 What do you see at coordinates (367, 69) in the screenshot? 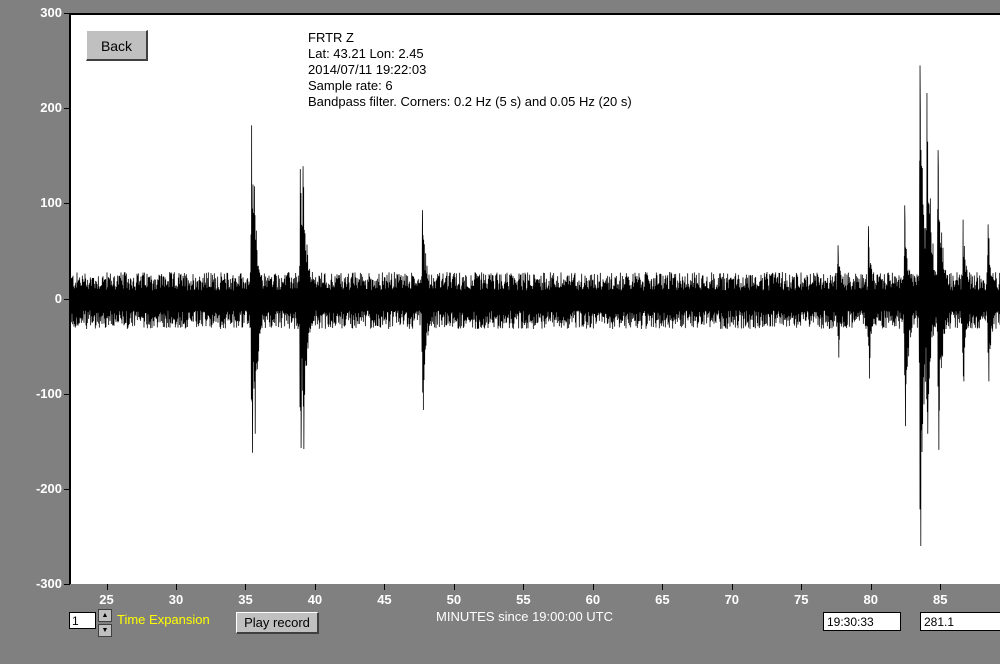
I see `record-datetime: 2014/07/11 19:22:03` at bounding box center [367, 69].